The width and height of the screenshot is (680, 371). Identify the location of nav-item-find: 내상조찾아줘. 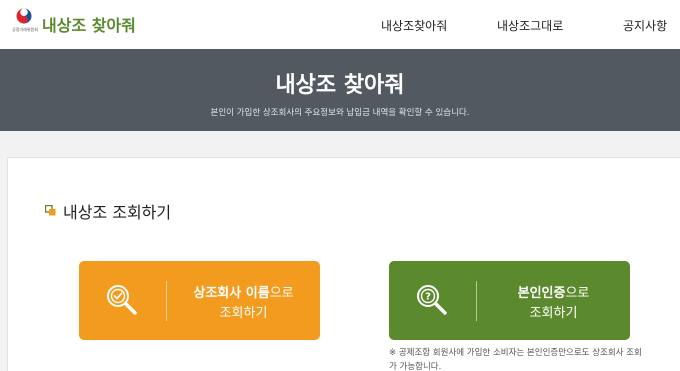
(414, 25).